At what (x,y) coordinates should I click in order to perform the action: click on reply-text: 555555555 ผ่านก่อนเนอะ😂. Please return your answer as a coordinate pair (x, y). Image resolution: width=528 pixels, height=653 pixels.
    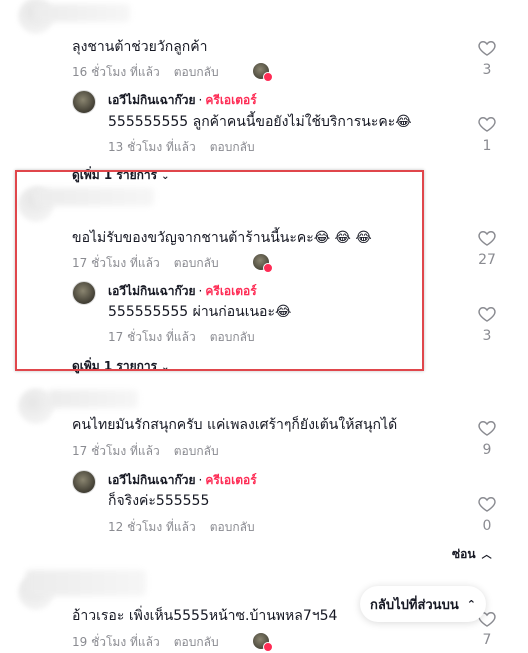
    Looking at the image, I should click on (200, 312).